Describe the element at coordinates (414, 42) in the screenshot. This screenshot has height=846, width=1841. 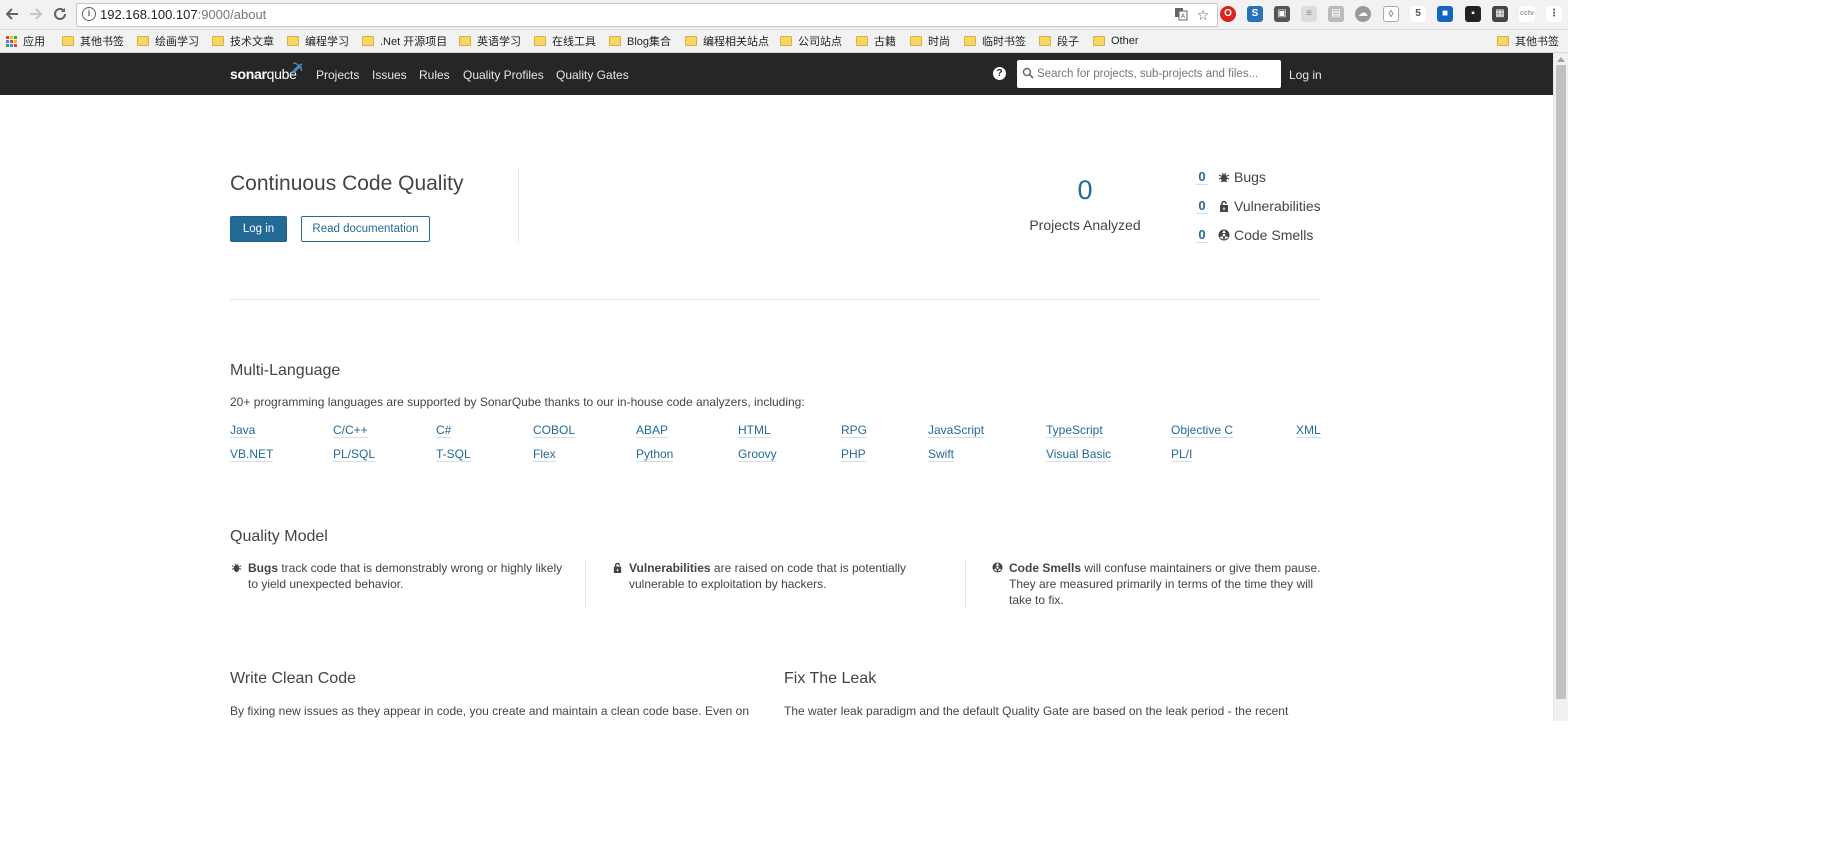
I see `bookmark-label: .Net 开源项目` at that location.